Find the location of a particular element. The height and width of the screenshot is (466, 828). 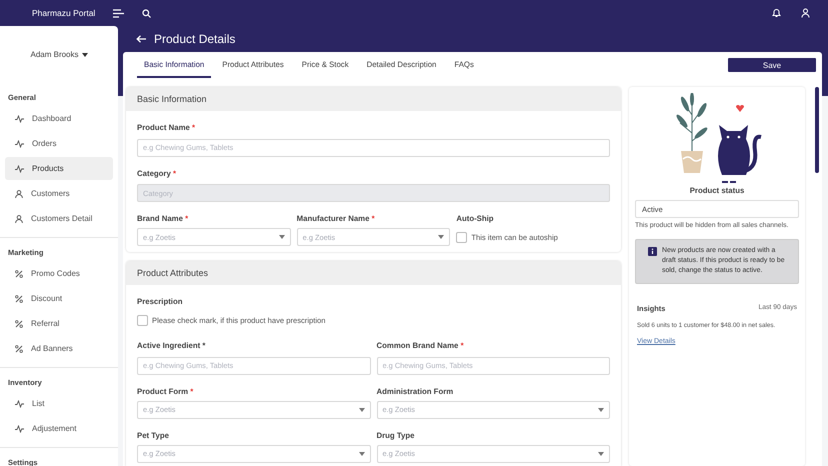

sidebar-item: Adjustement is located at coordinates (59, 428).